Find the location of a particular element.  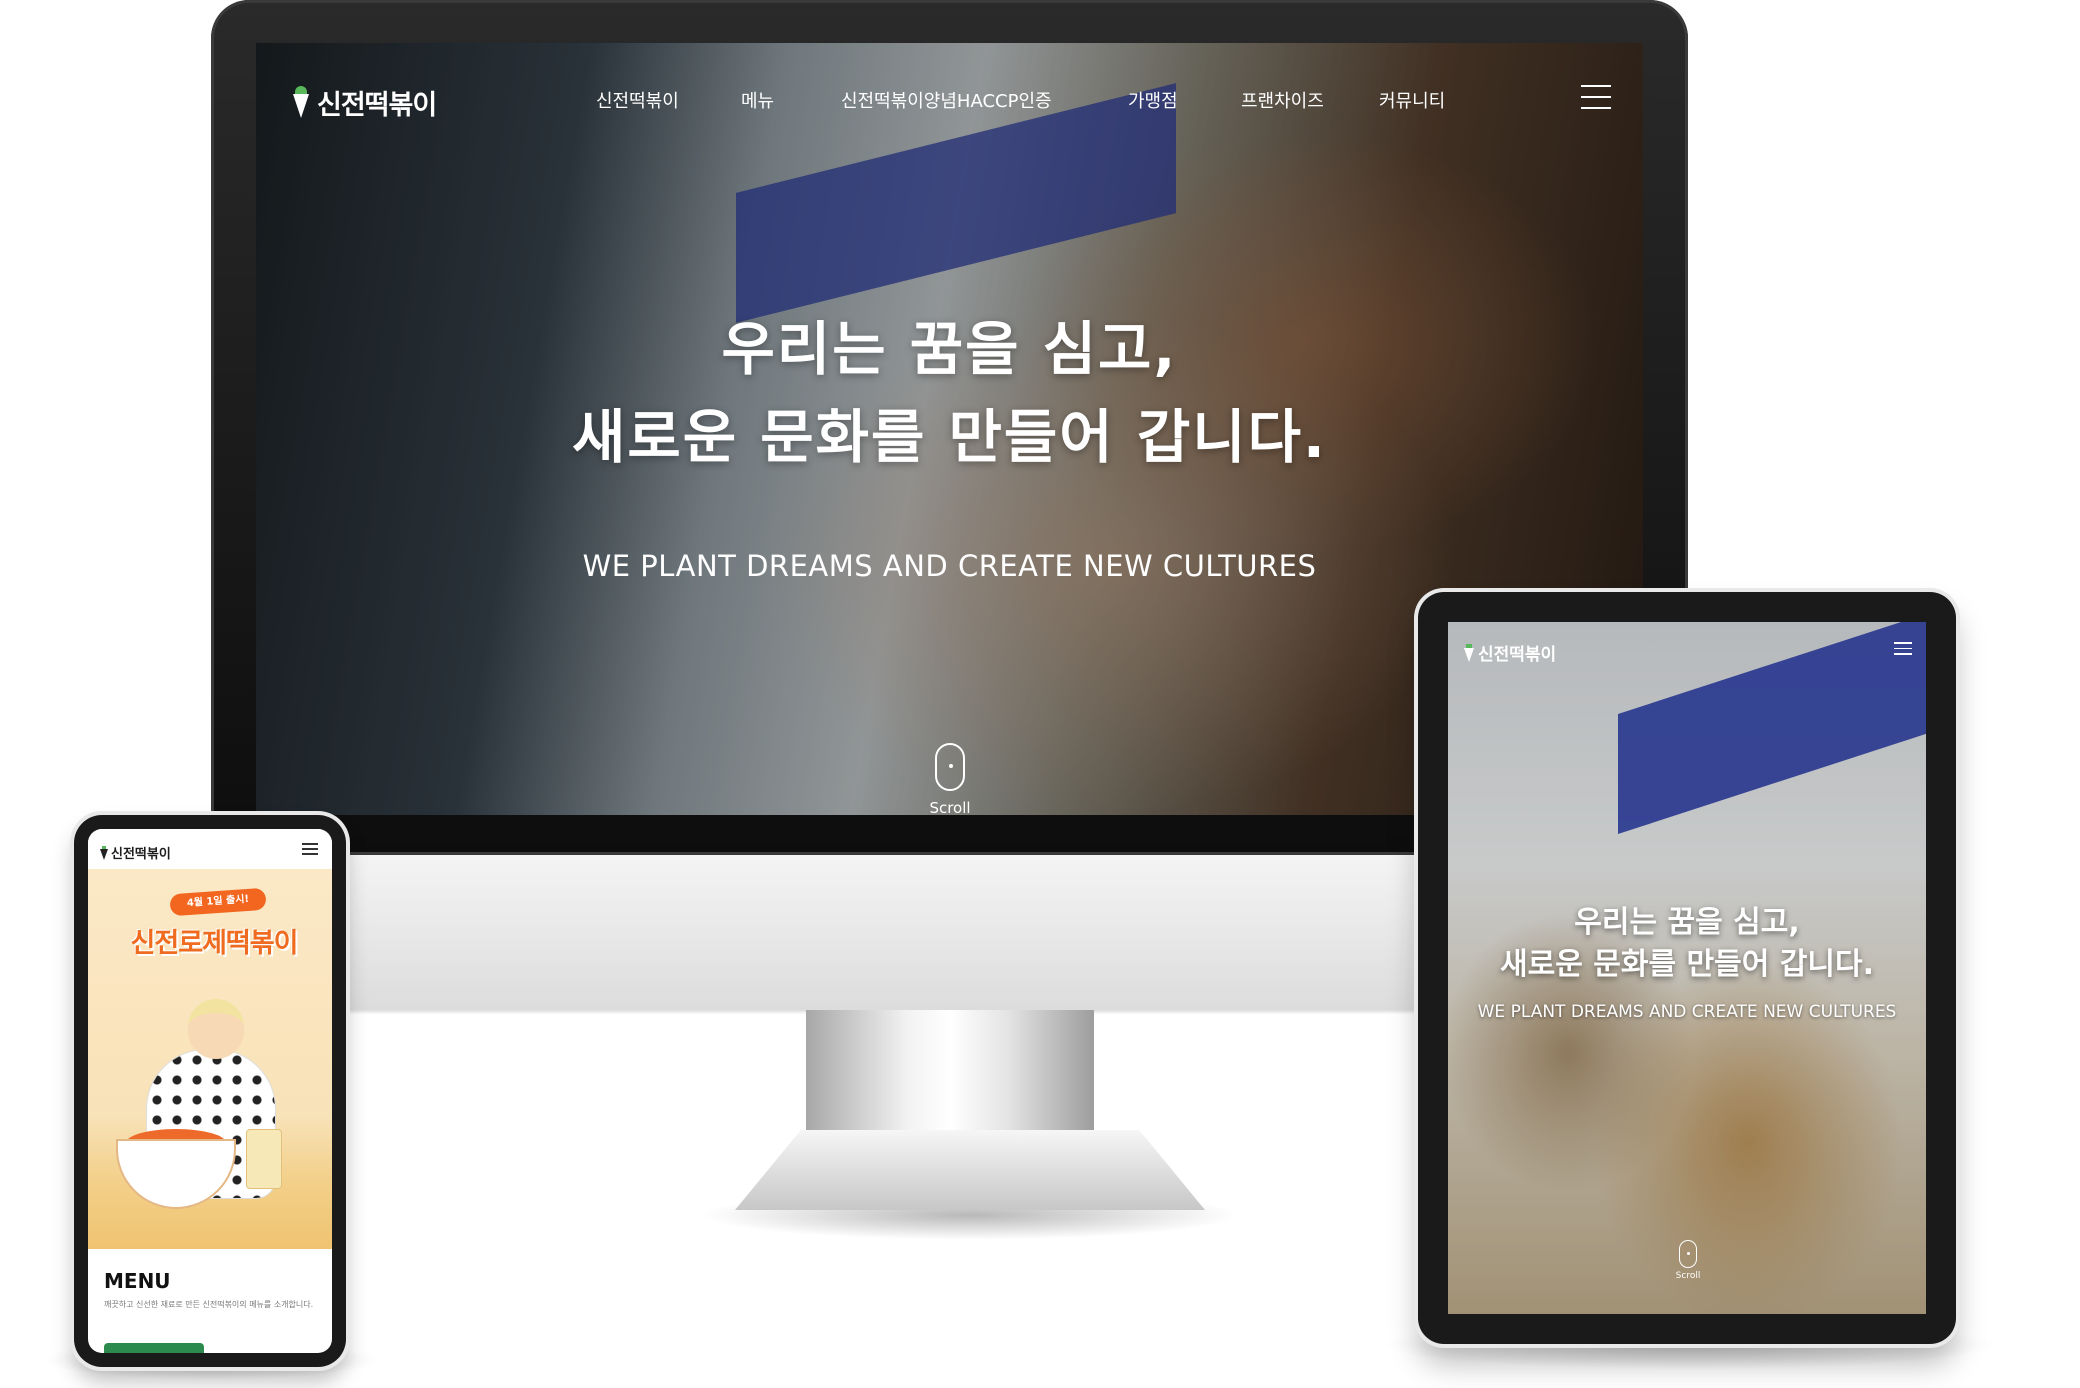

menu-section-description: 깨끗하고 신선한 재료로 만든 신전떡볶이의 메뉴를 소개합니다. is located at coordinates (209, 1304).